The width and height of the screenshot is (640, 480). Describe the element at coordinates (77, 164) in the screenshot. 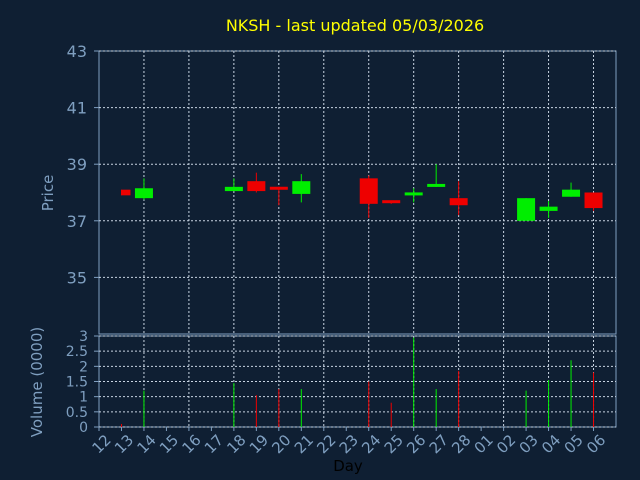

I see `price-tick-label: 39` at that location.